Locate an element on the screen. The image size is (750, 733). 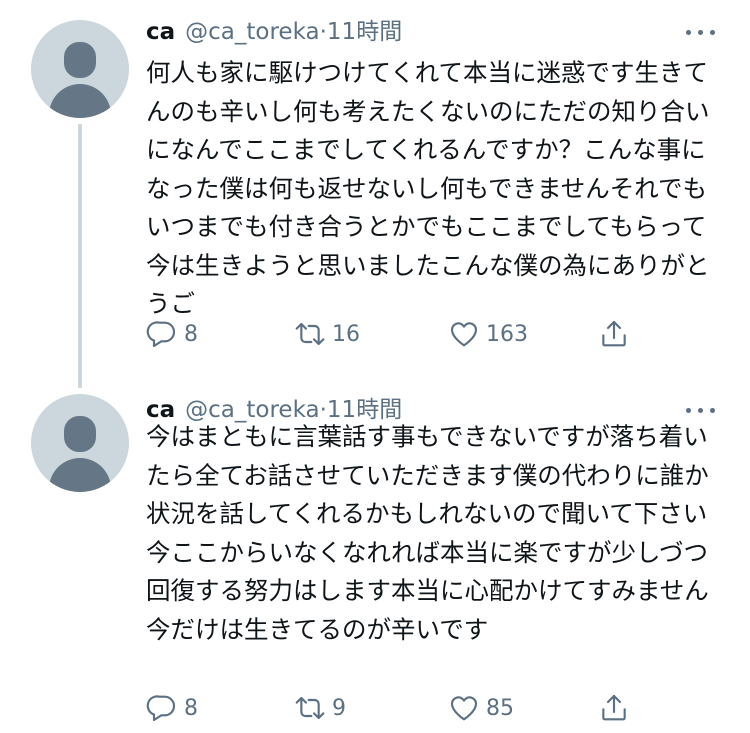
retweet-button: 16 is located at coordinates (327, 334).